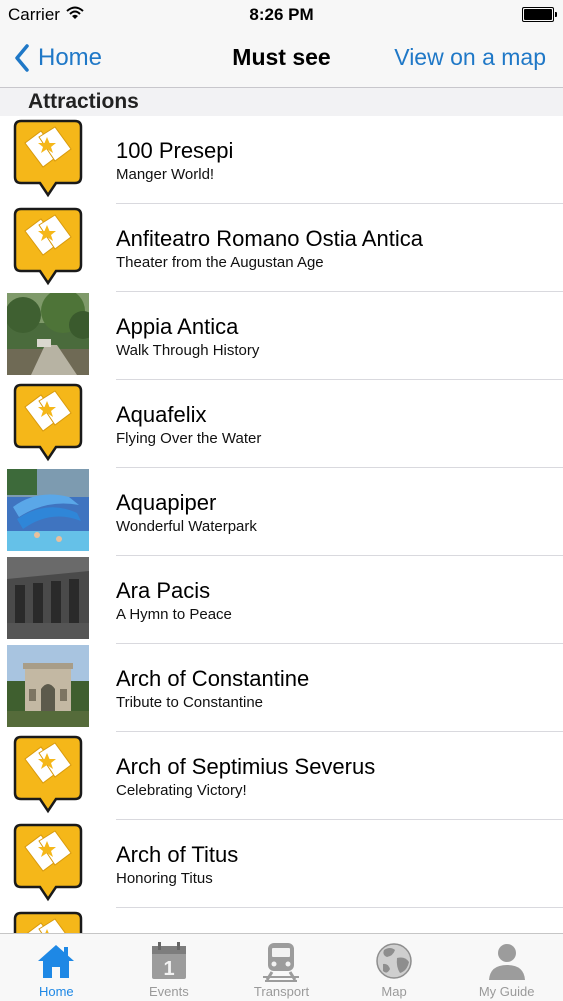 Image resolution: width=563 pixels, height=1001 pixels. What do you see at coordinates (166, 502) in the screenshot?
I see `item-title: Aquapiper` at bounding box center [166, 502].